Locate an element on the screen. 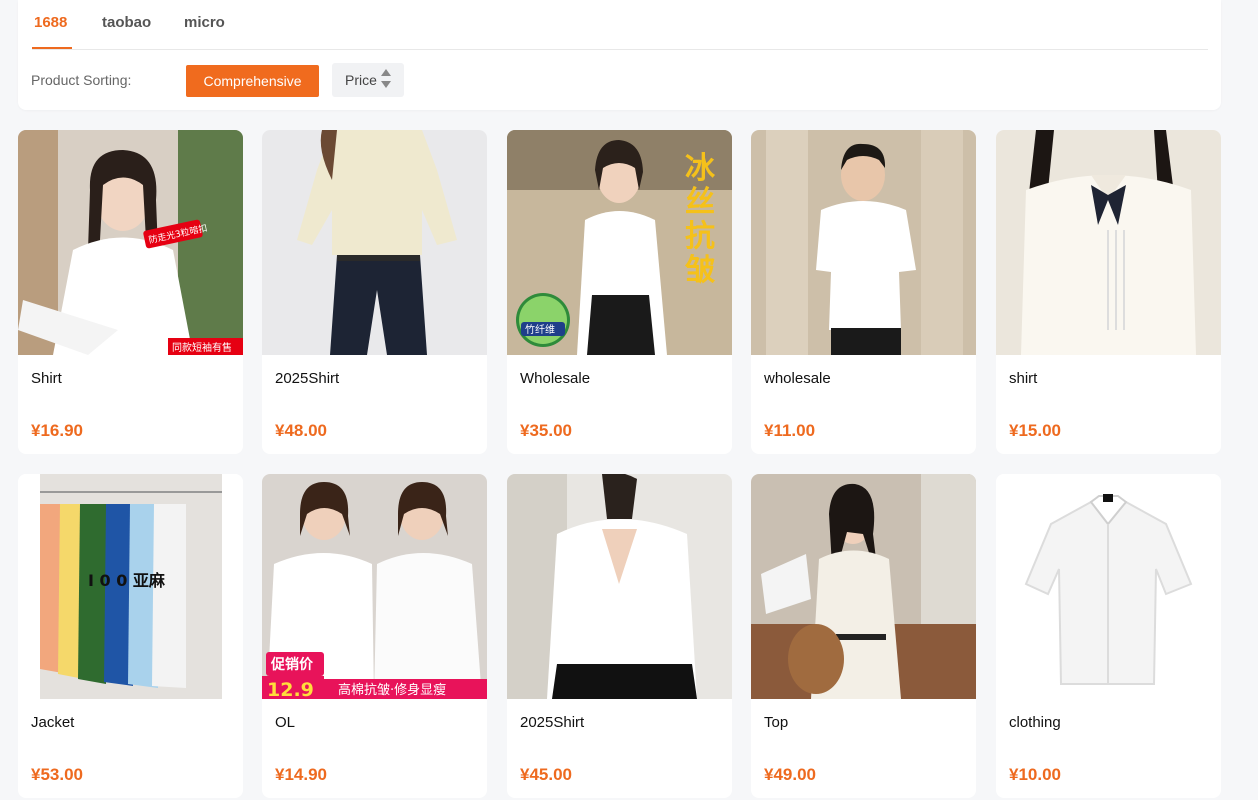 Image resolution: width=1258 pixels, height=800 pixels. product-price: ¥49.00 is located at coordinates (790, 774).